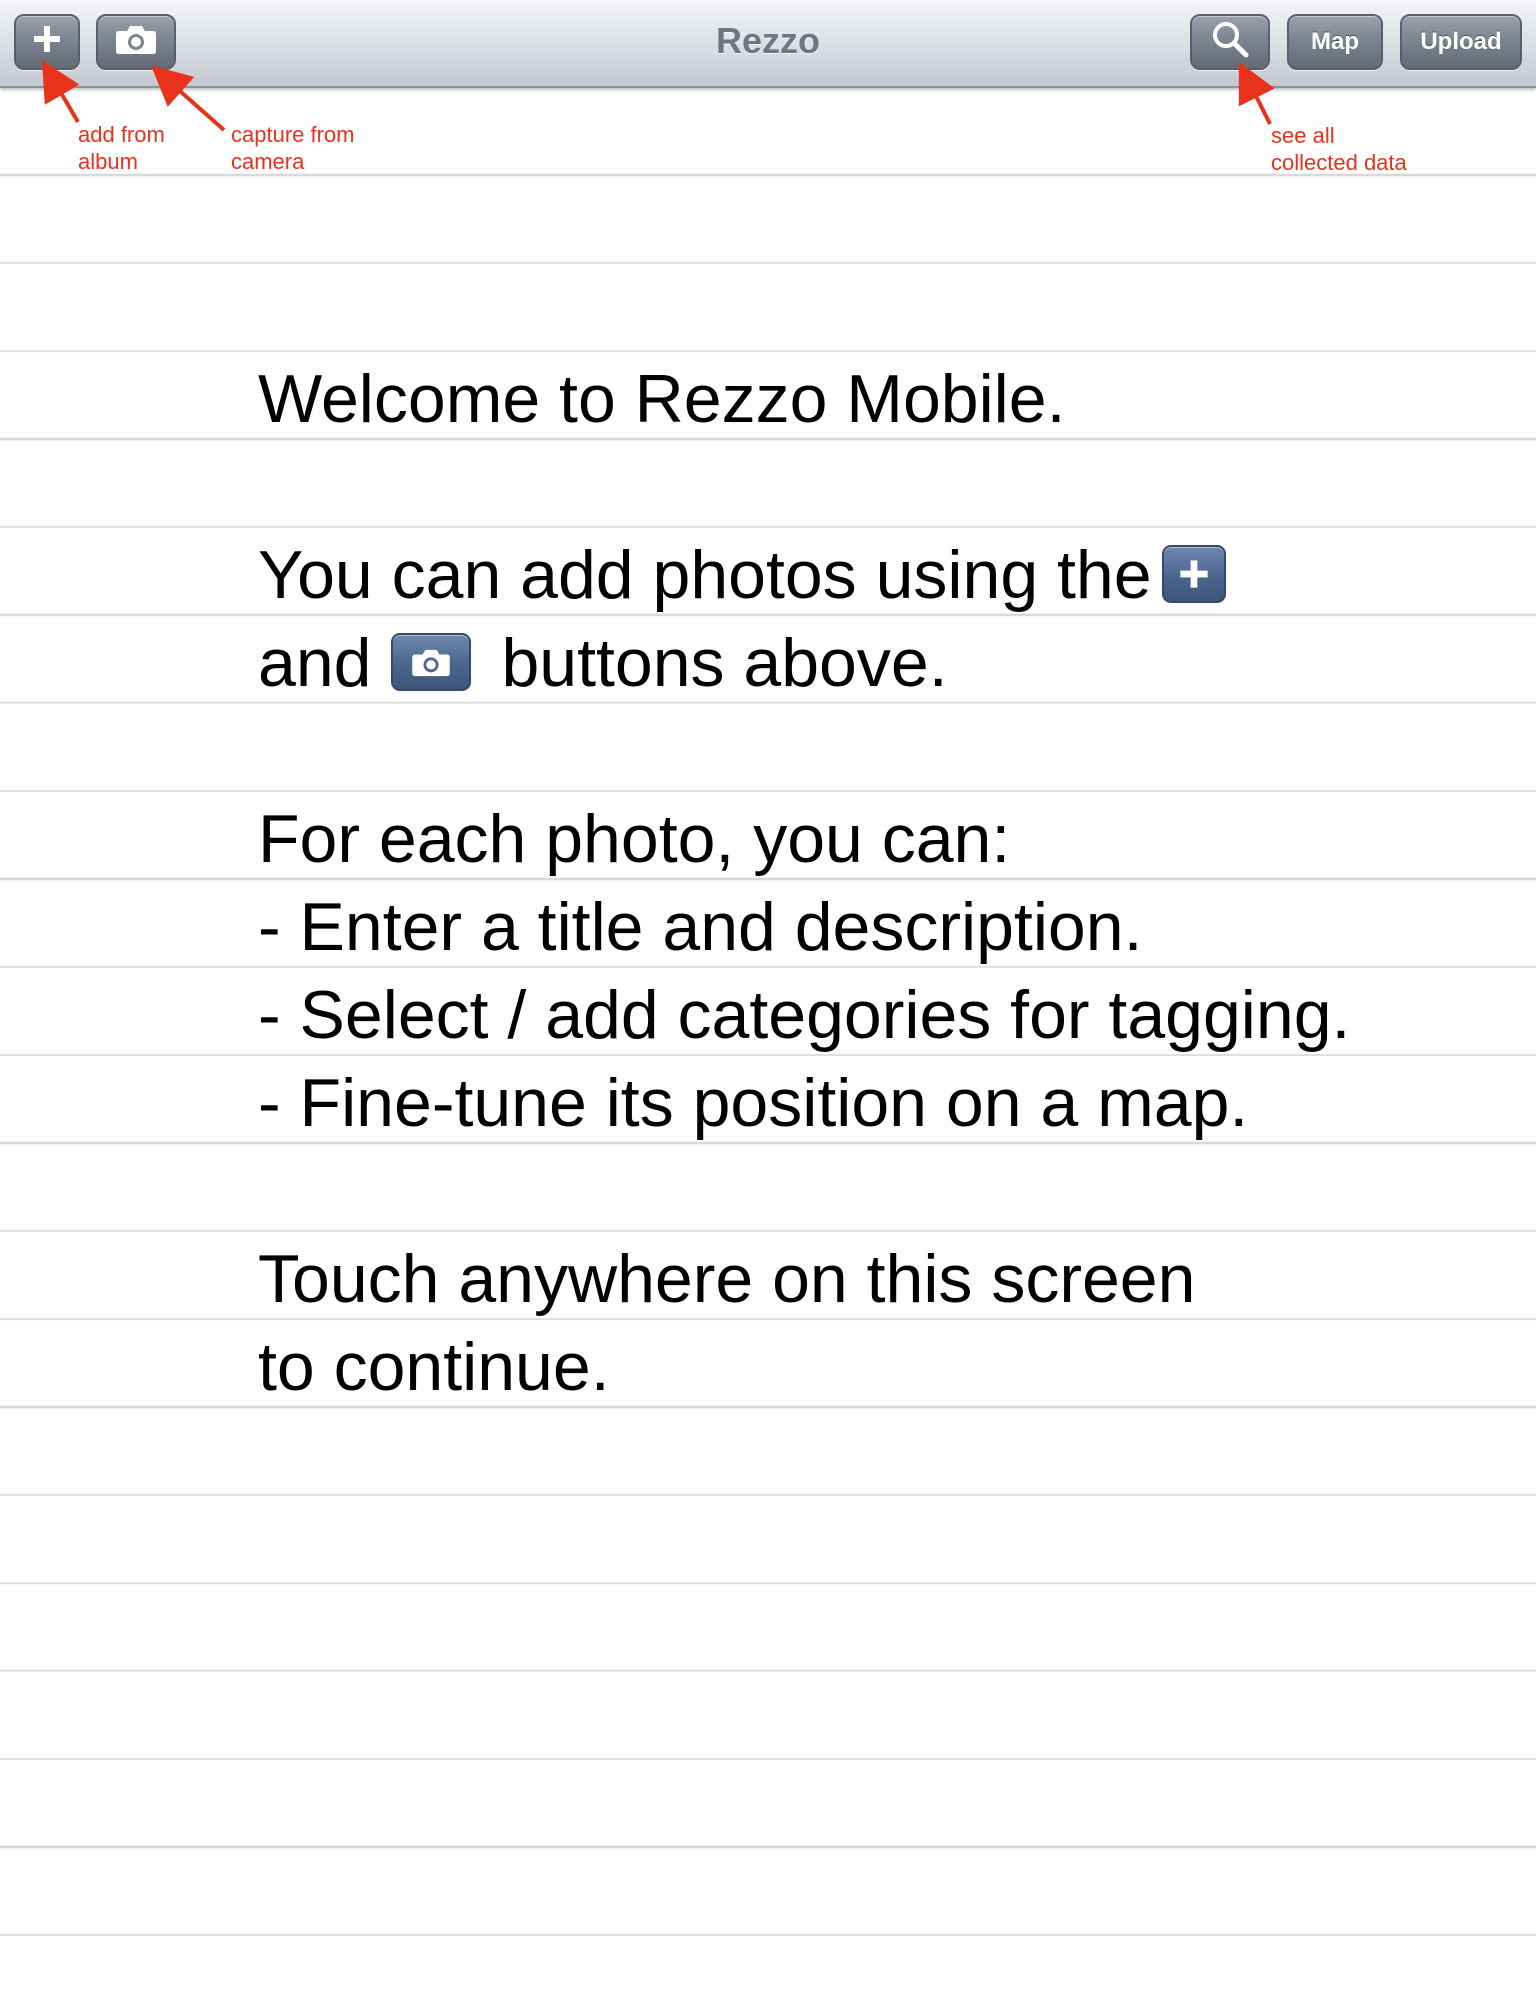 The image size is (1536, 2008). Describe the element at coordinates (700, 927) in the screenshot. I see `bullet-item: - Enter a title and description.` at that location.